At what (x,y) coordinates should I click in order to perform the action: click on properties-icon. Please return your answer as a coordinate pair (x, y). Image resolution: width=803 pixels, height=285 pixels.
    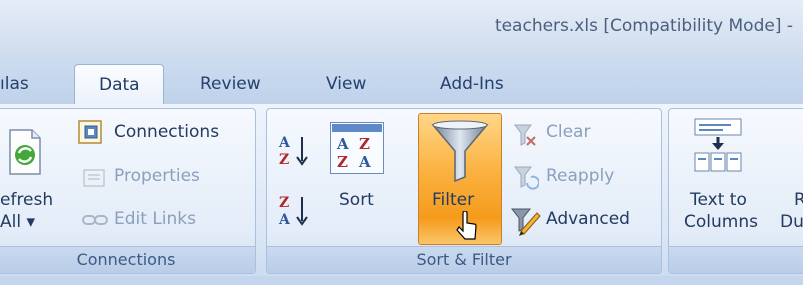
    Looking at the image, I should click on (95, 178).